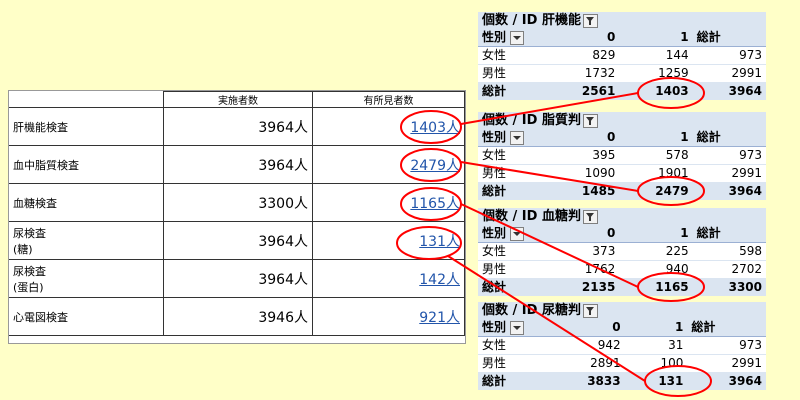 The image size is (800, 400). I want to click on exam-name: 尿検査 (糖), so click(86, 240).